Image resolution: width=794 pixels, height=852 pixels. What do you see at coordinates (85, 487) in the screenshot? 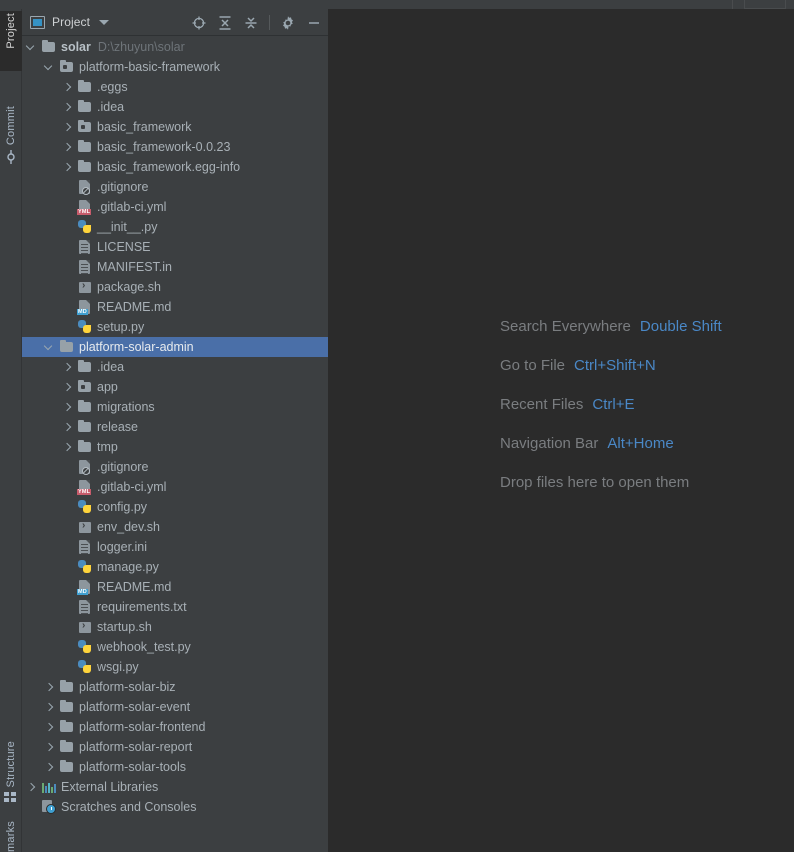
I see `yml-file-icon: YML` at bounding box center [85, 487].